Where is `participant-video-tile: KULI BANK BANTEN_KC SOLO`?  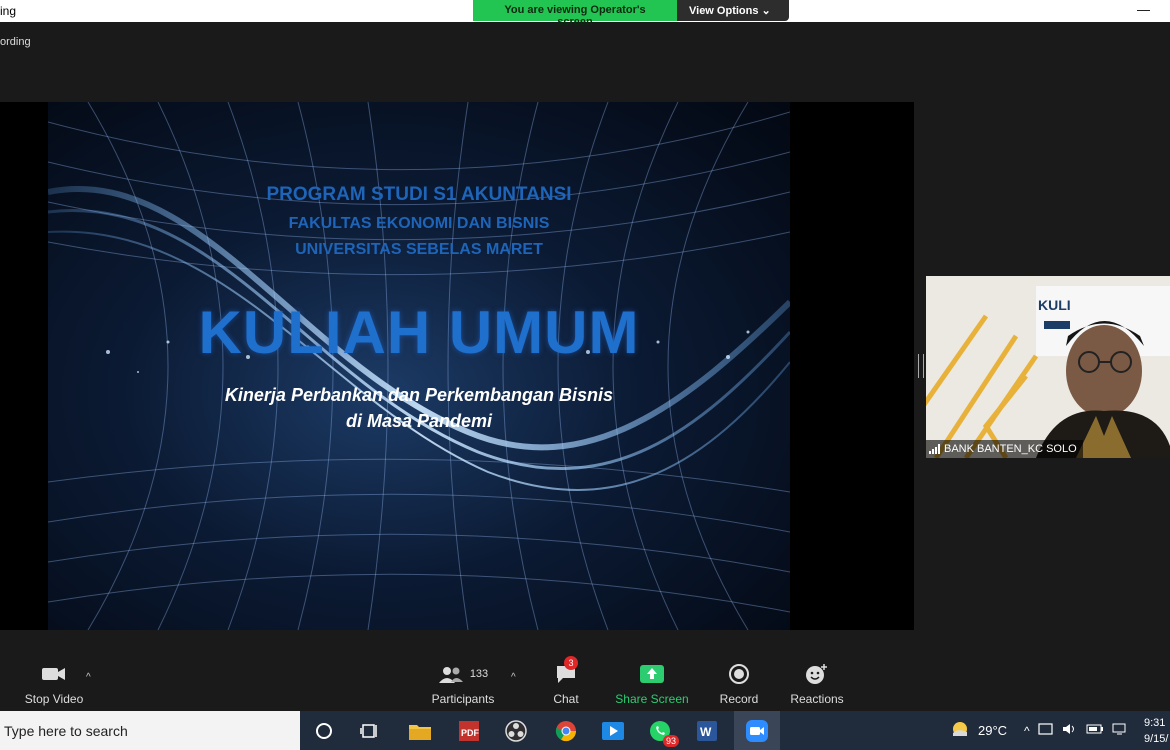 participant-video-tile: KULI BANK BANTEN_KC SOLO is located at coordinates (1048, 367).